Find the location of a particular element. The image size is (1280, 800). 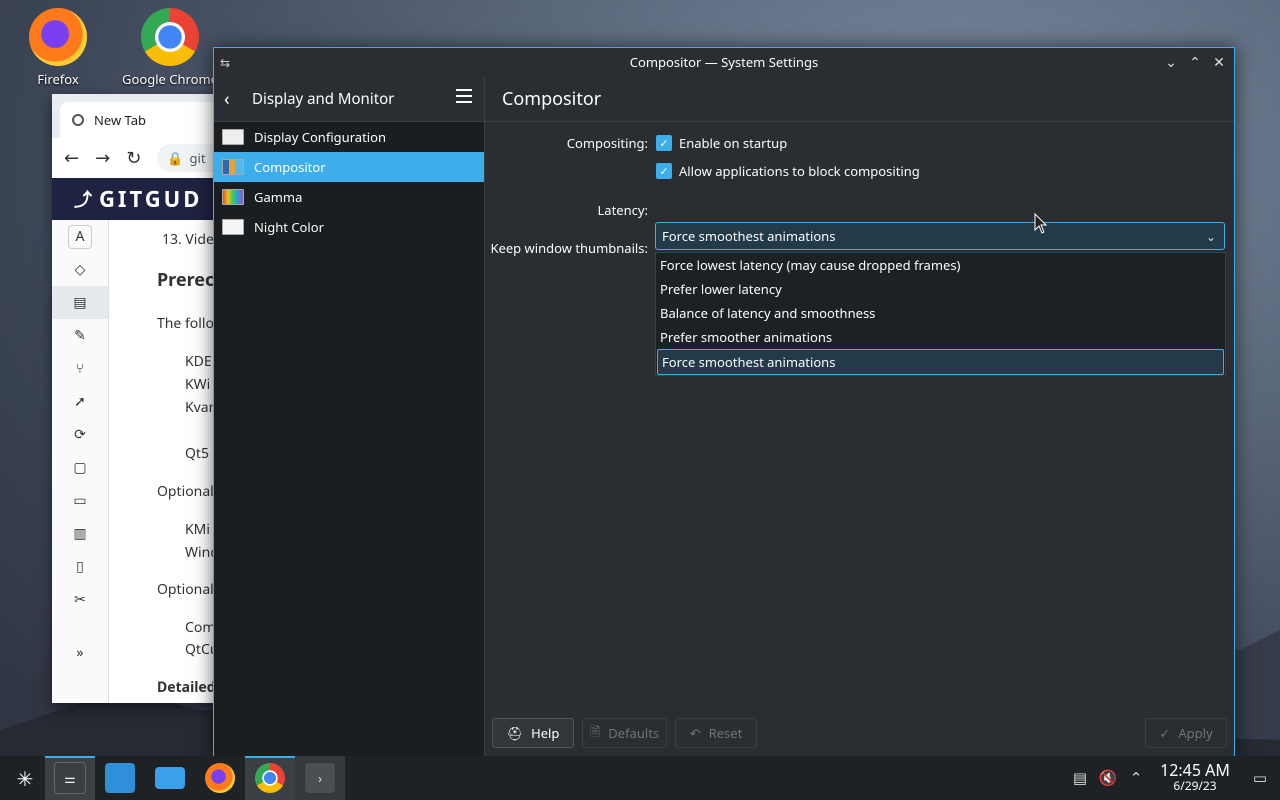

show-desktop-icon: ▭ is located at coordinates (1260, 778).